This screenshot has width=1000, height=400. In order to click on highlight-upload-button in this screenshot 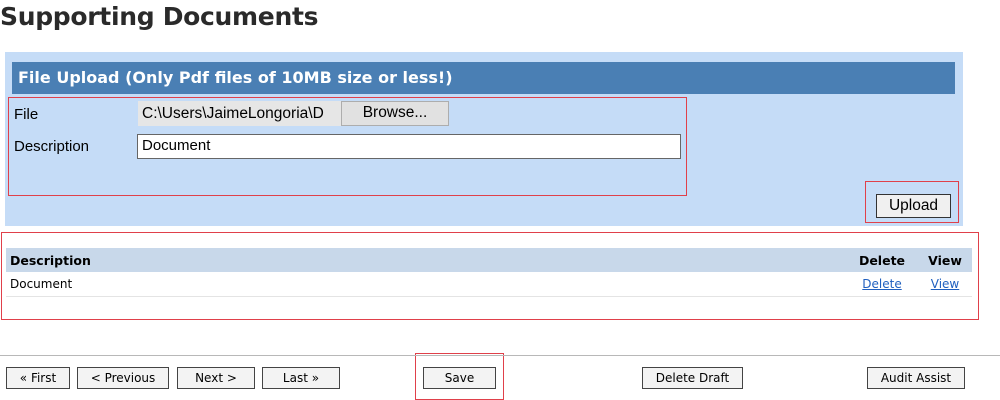, I will do `click(912, 202)`.